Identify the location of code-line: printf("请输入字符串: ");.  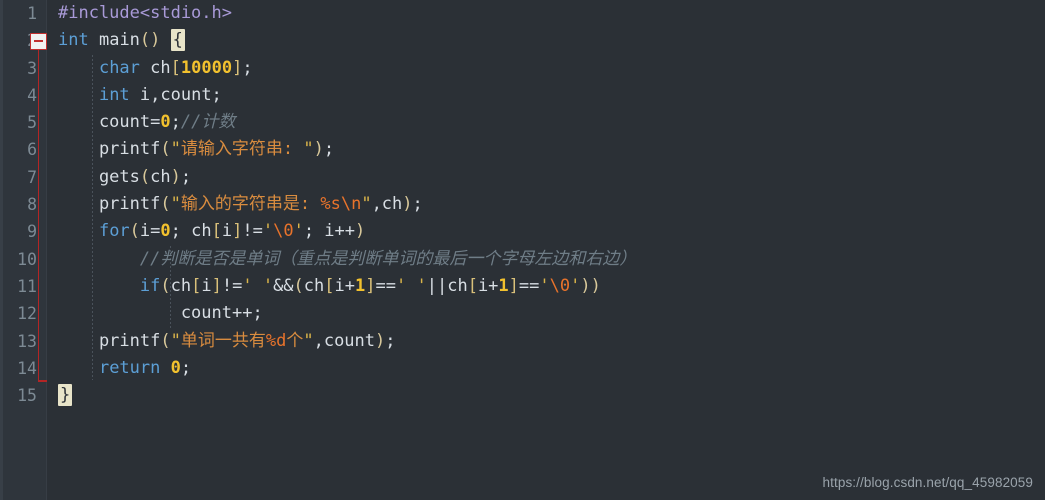
(546, 149).